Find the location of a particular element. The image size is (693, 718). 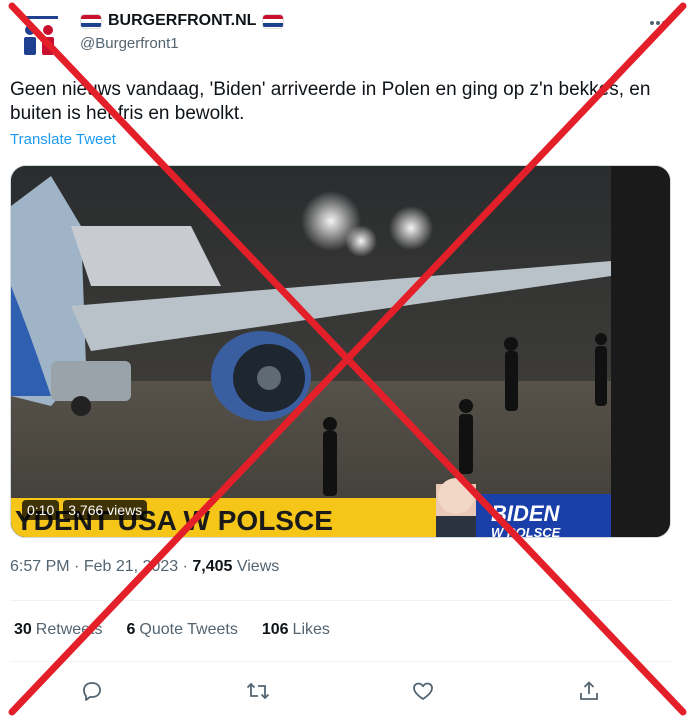

display-name: BURGERFRONT.NL is located at coordinates (182, 21).